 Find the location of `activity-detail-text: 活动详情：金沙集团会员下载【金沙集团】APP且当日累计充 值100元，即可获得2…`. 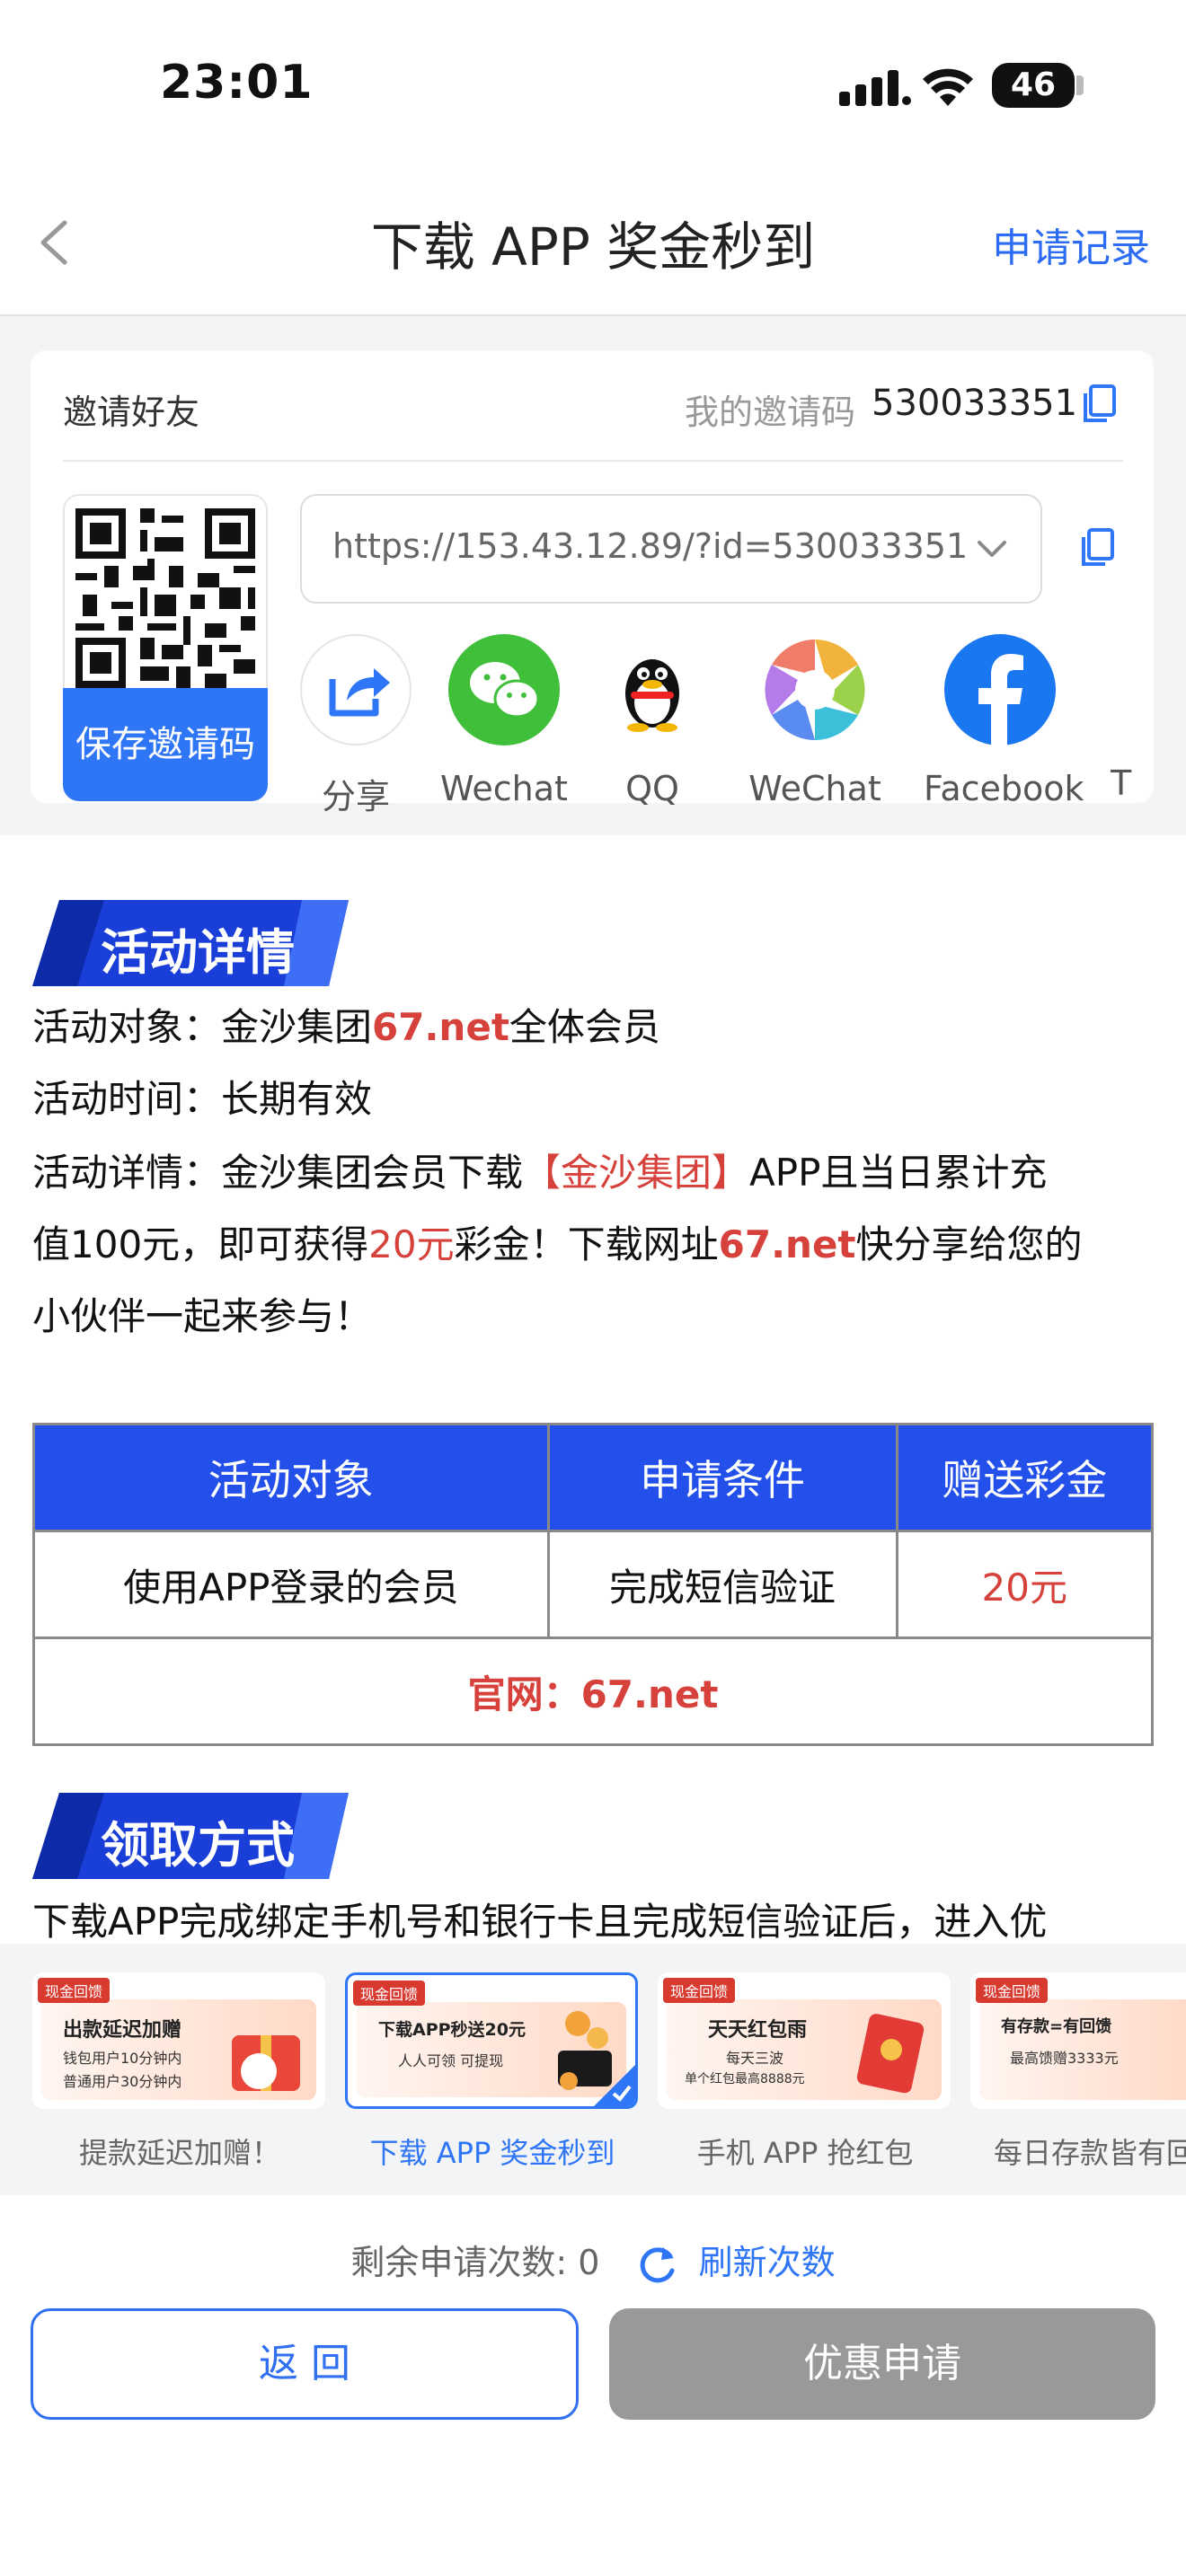

activity-detail-text: 活动详情：金沙集团会员下载【金沙集团】APP且当日累计充 值100元，即可获得2… is located at coordinates (557, 1244).